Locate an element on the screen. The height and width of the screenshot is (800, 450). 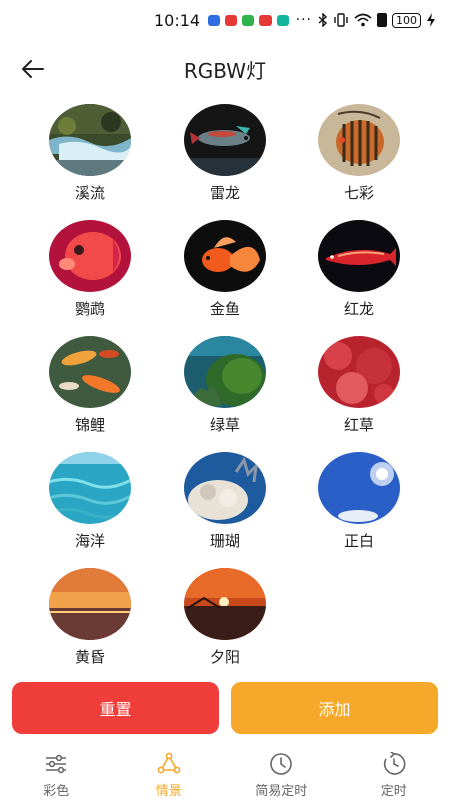
parrot-fish-image is located at coordinates (90, 256).